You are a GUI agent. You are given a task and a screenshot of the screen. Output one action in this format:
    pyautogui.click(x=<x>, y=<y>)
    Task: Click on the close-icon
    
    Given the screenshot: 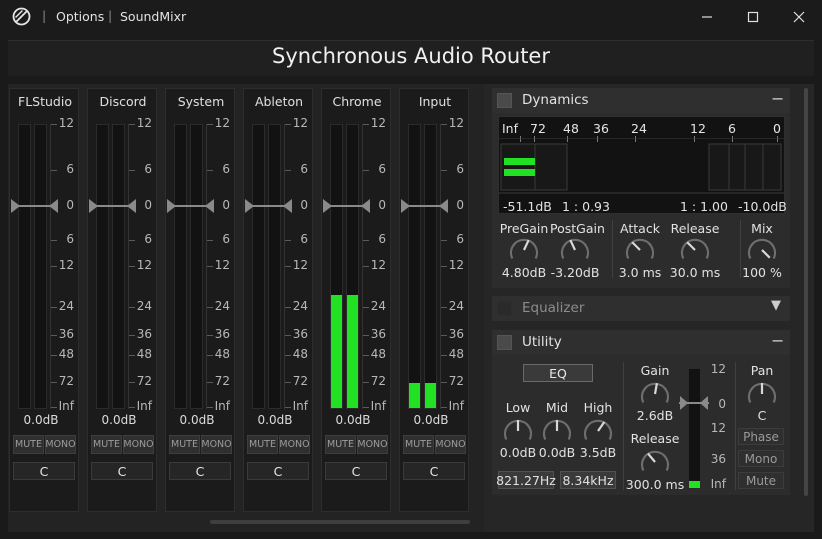 What is the action you would take?
    pyautogui.click(x=799, y=16)
    